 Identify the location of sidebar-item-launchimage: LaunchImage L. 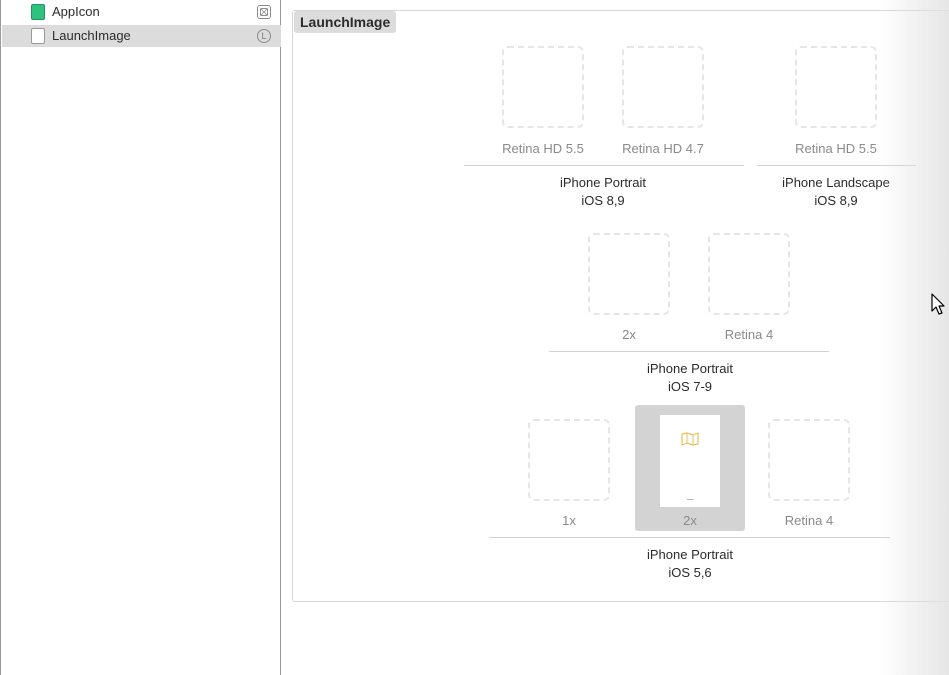
(141, 36).